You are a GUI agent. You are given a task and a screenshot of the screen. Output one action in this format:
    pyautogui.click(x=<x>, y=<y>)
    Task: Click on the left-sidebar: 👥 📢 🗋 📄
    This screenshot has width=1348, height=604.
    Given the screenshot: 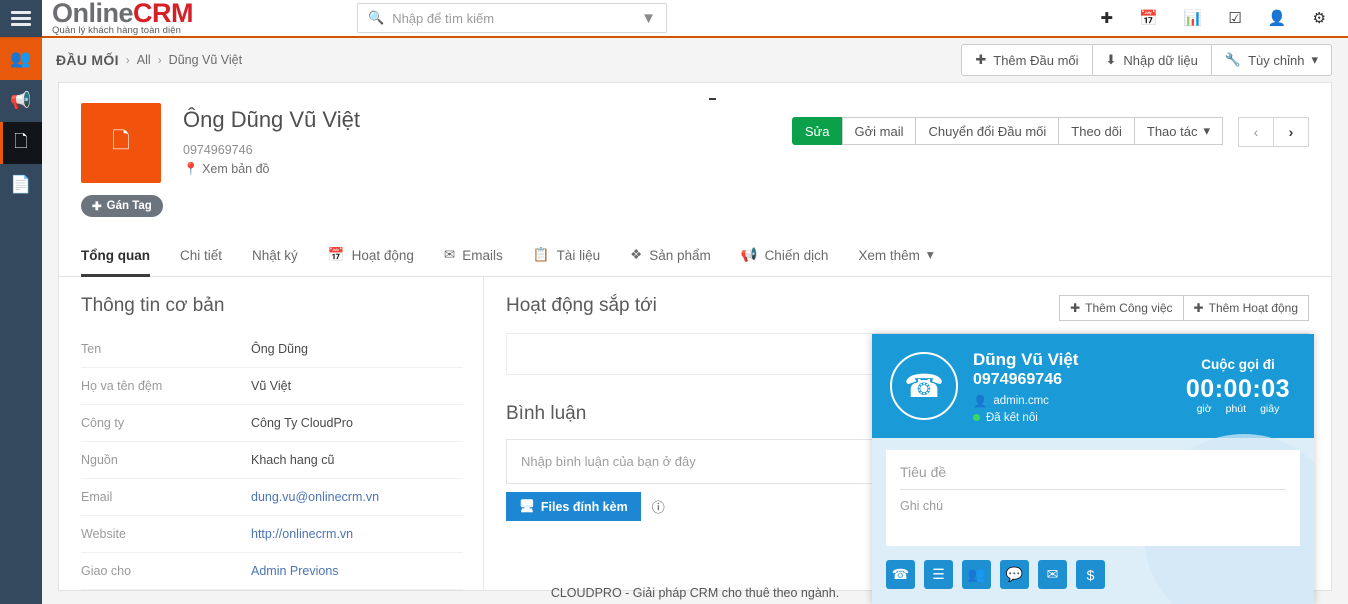 What is the action you would take?
    pyautogui.click(x=21, y=321)
    